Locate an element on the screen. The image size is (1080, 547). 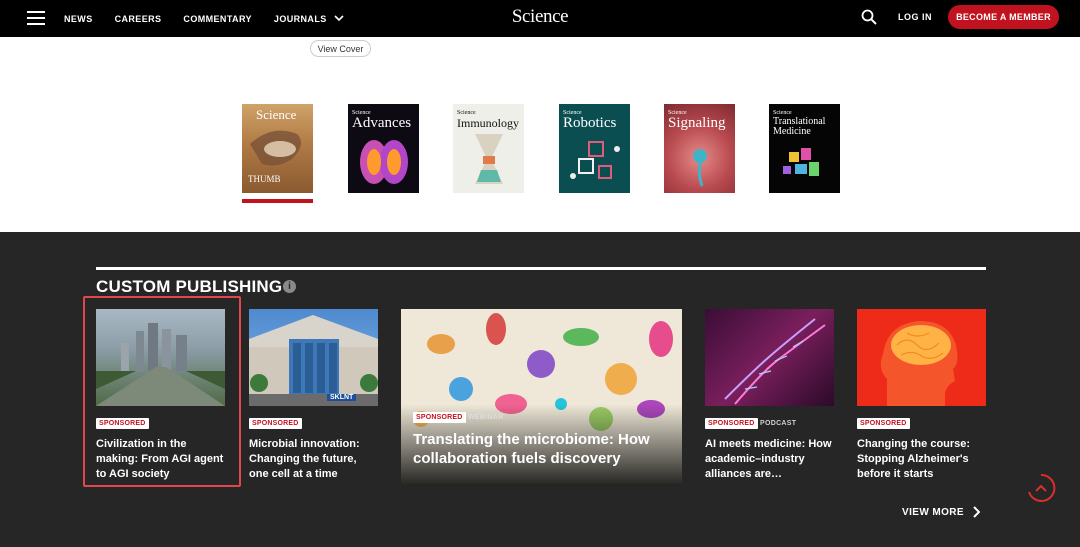
section-divider is located at coordinates (541, 268).